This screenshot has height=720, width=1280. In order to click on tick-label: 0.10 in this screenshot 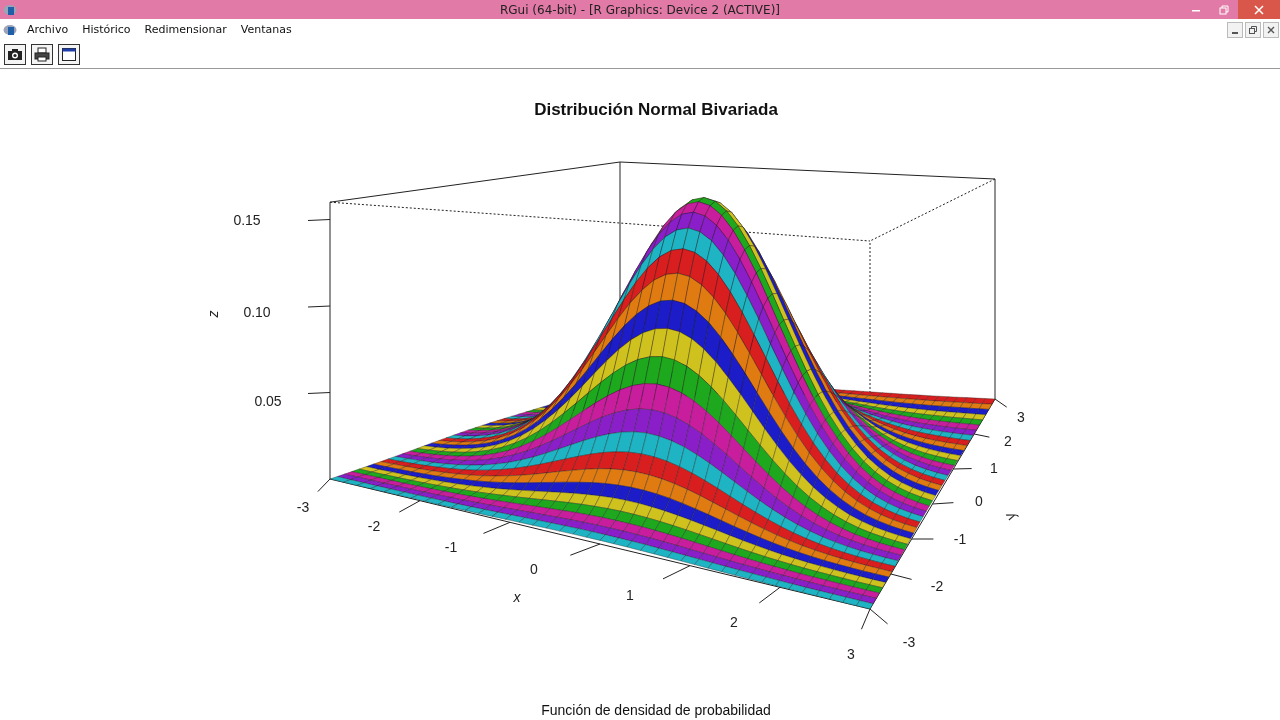, I will do `click(257, 312)`.